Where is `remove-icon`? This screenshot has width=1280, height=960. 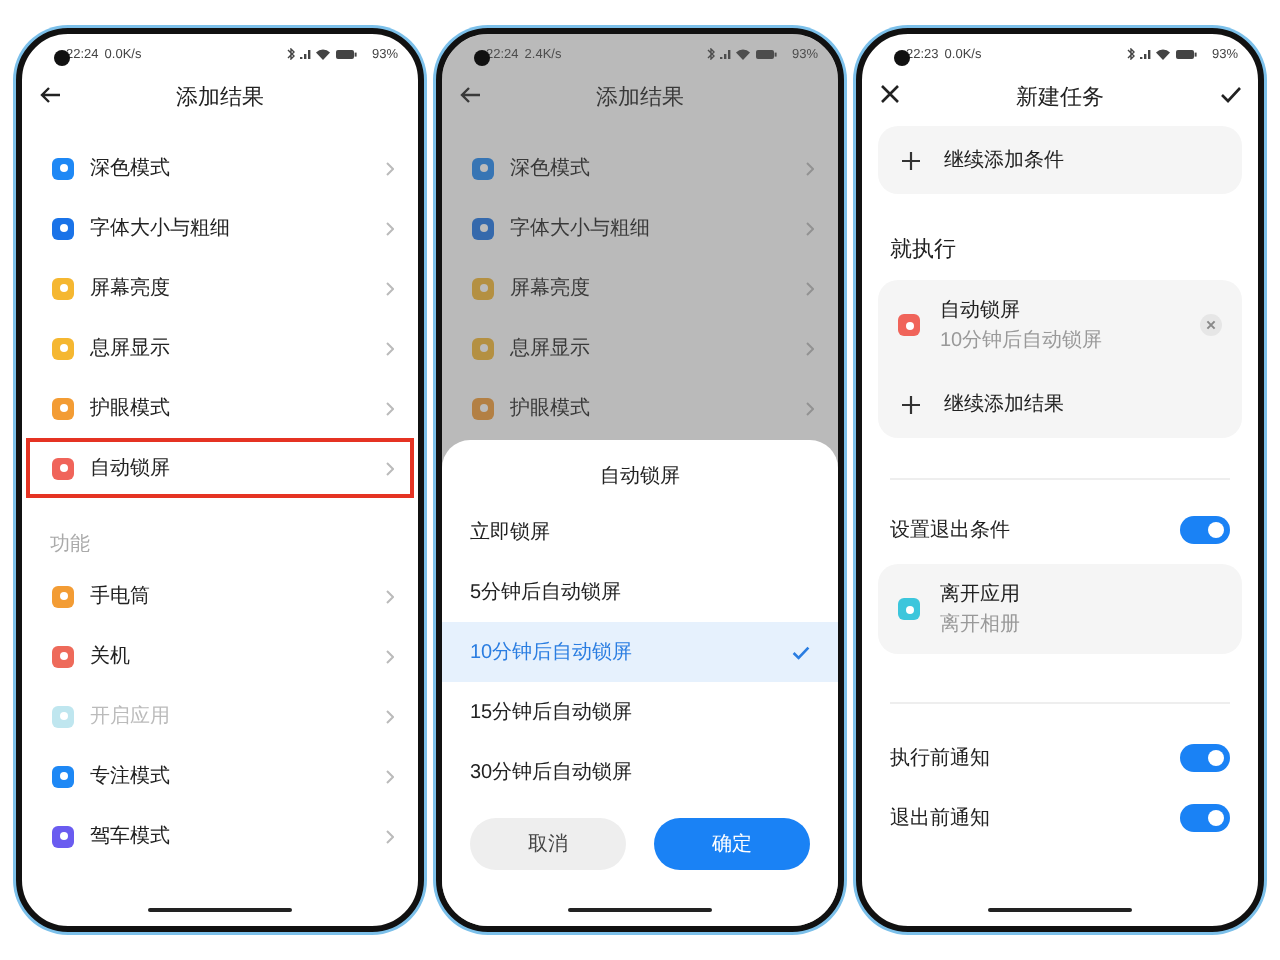 remove-icon is located at coordinates (1211, 325).